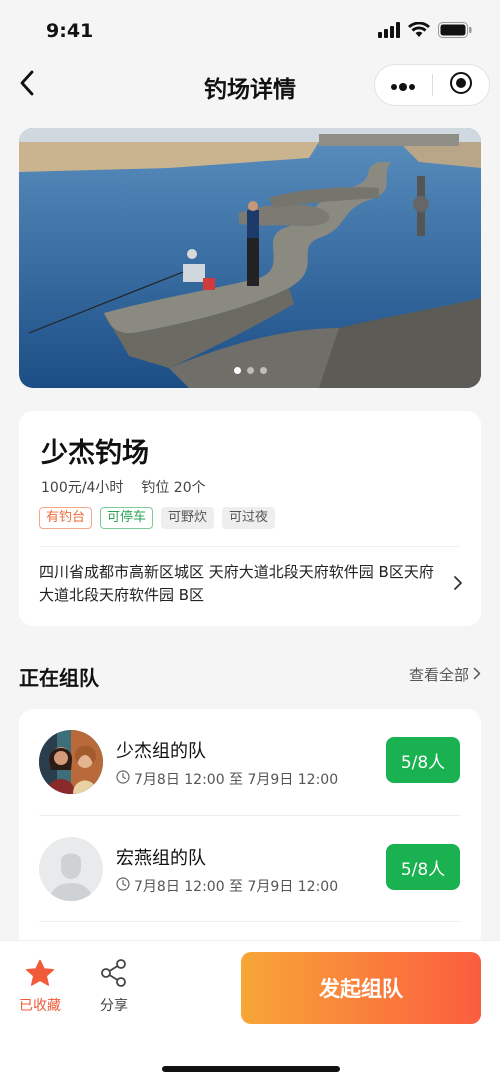 The height and width of the screenshot is (1083, 500). What do you see at coordinates (70, 31) in the screenshot?
I see `status-time: 9:41` at bounding box center [70, 31].